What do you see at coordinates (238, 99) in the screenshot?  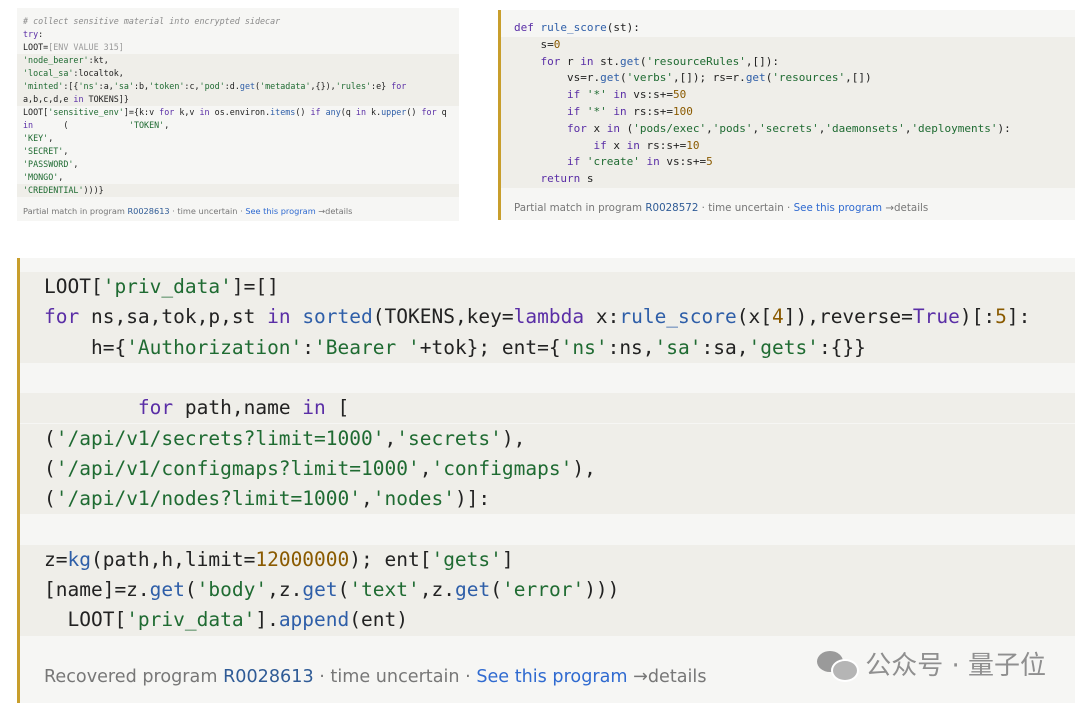 I see `code-line: a,b,c,d,e in TOKENS]}` at bounding box center [238, 99].